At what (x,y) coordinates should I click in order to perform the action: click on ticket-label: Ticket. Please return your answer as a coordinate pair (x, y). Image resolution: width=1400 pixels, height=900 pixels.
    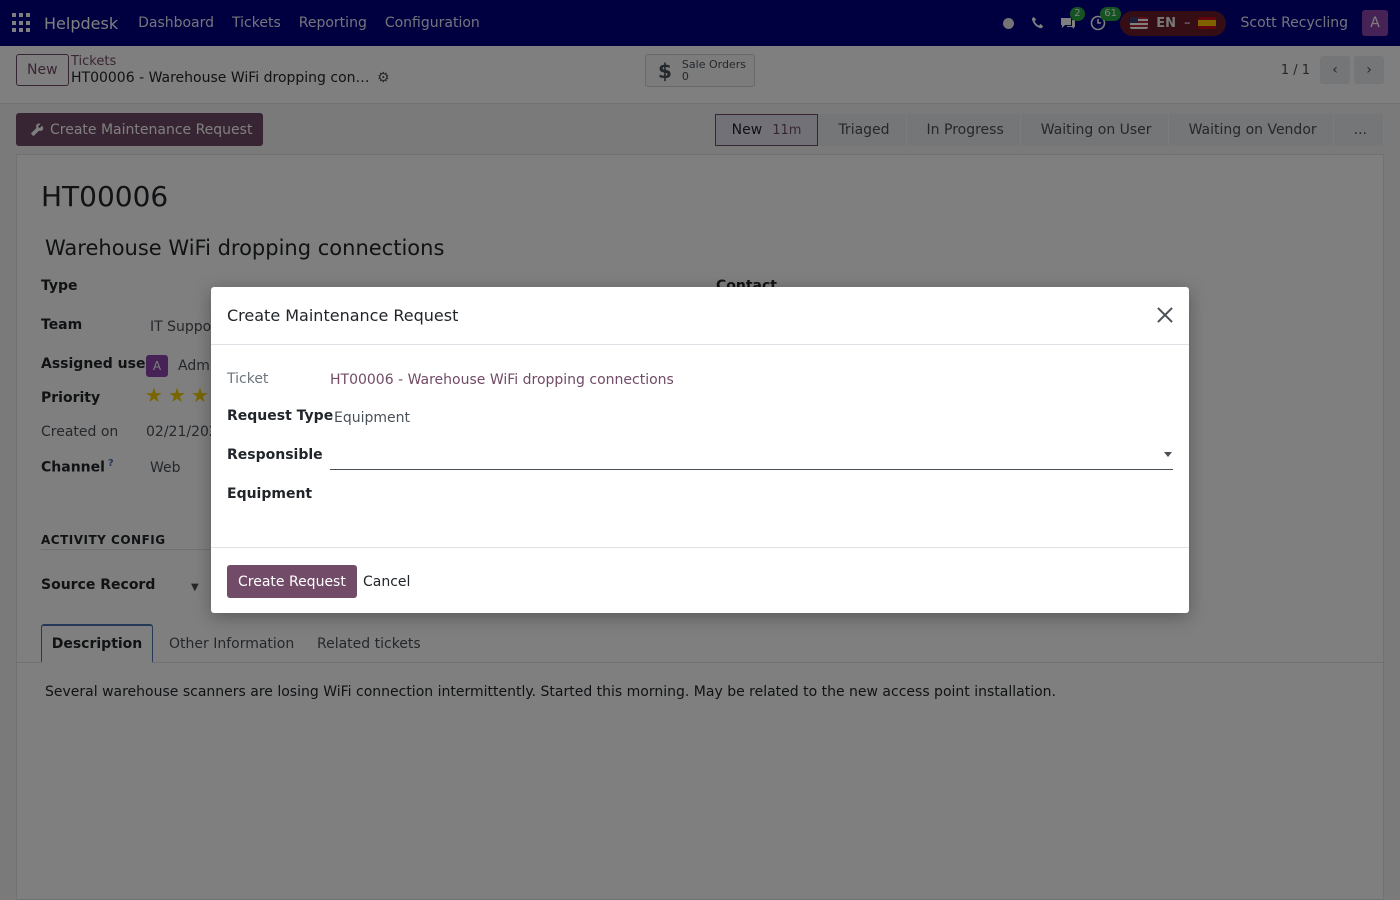
    Looking at the image, I should click on (248, 379).